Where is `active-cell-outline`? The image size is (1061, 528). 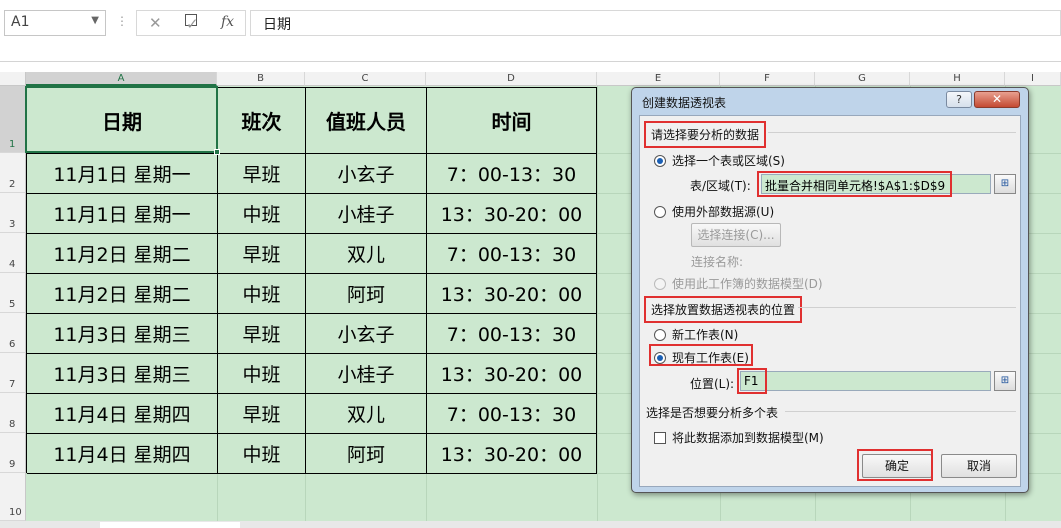 active-cell-outline is located at coordinates (121, 119).